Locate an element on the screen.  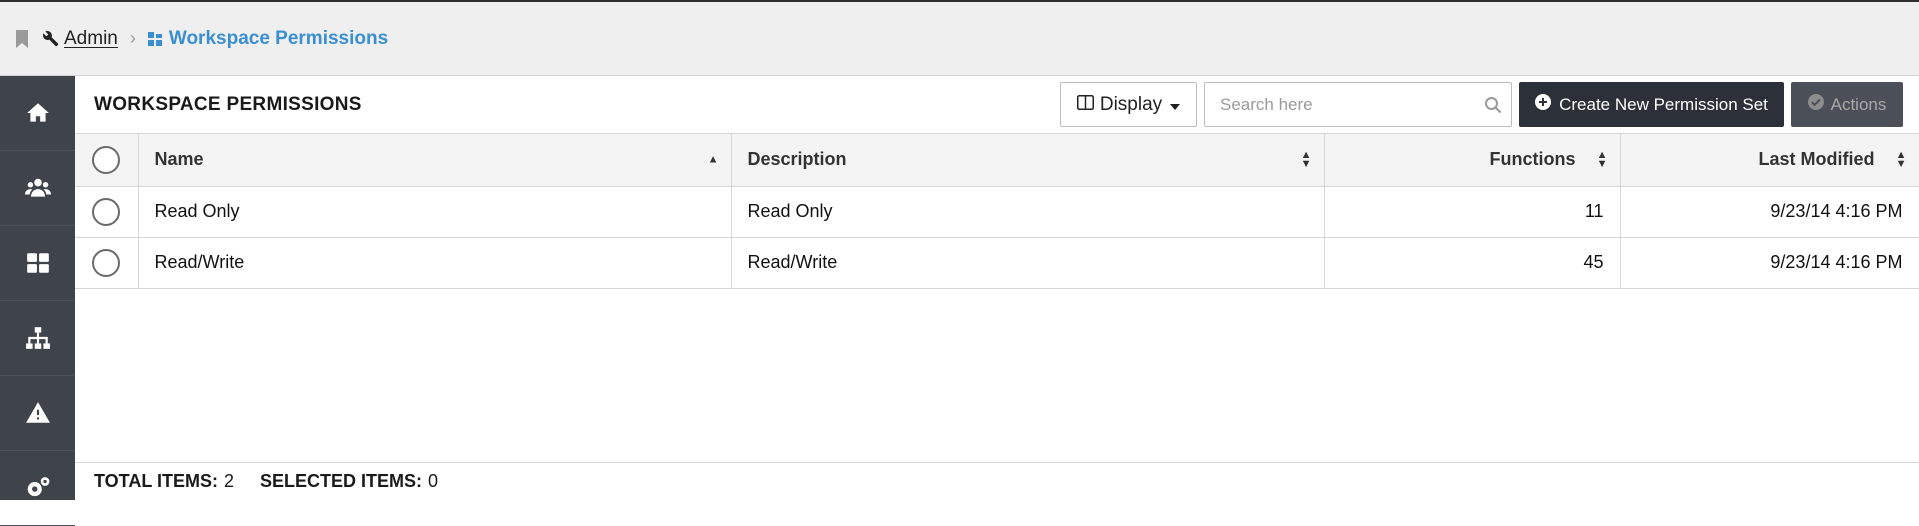
breadcrumb-current: Workspace Permissions is located at coordinates (268, 38).